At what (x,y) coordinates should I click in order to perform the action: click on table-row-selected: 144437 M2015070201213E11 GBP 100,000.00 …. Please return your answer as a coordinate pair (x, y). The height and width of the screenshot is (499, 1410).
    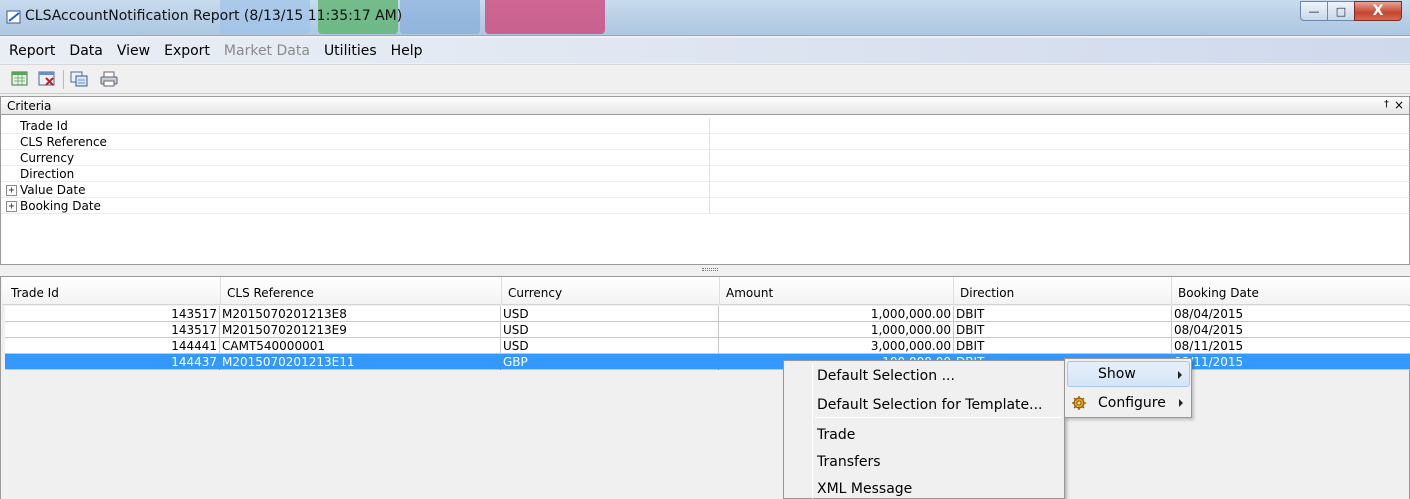
    Looking at the image, I should click on (707, 362).